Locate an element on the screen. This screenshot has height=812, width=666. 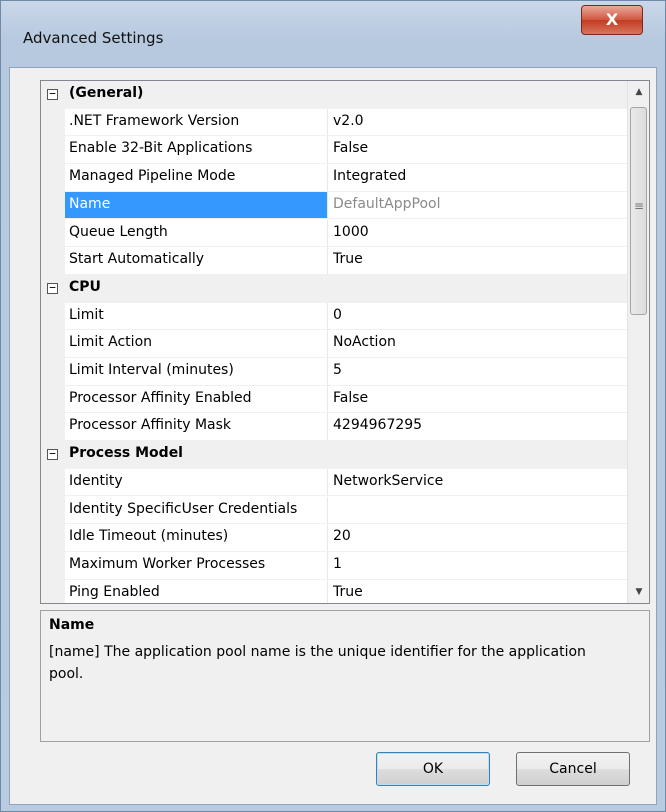
window-title: Advanced Settings is located at coordinates (93, 38).